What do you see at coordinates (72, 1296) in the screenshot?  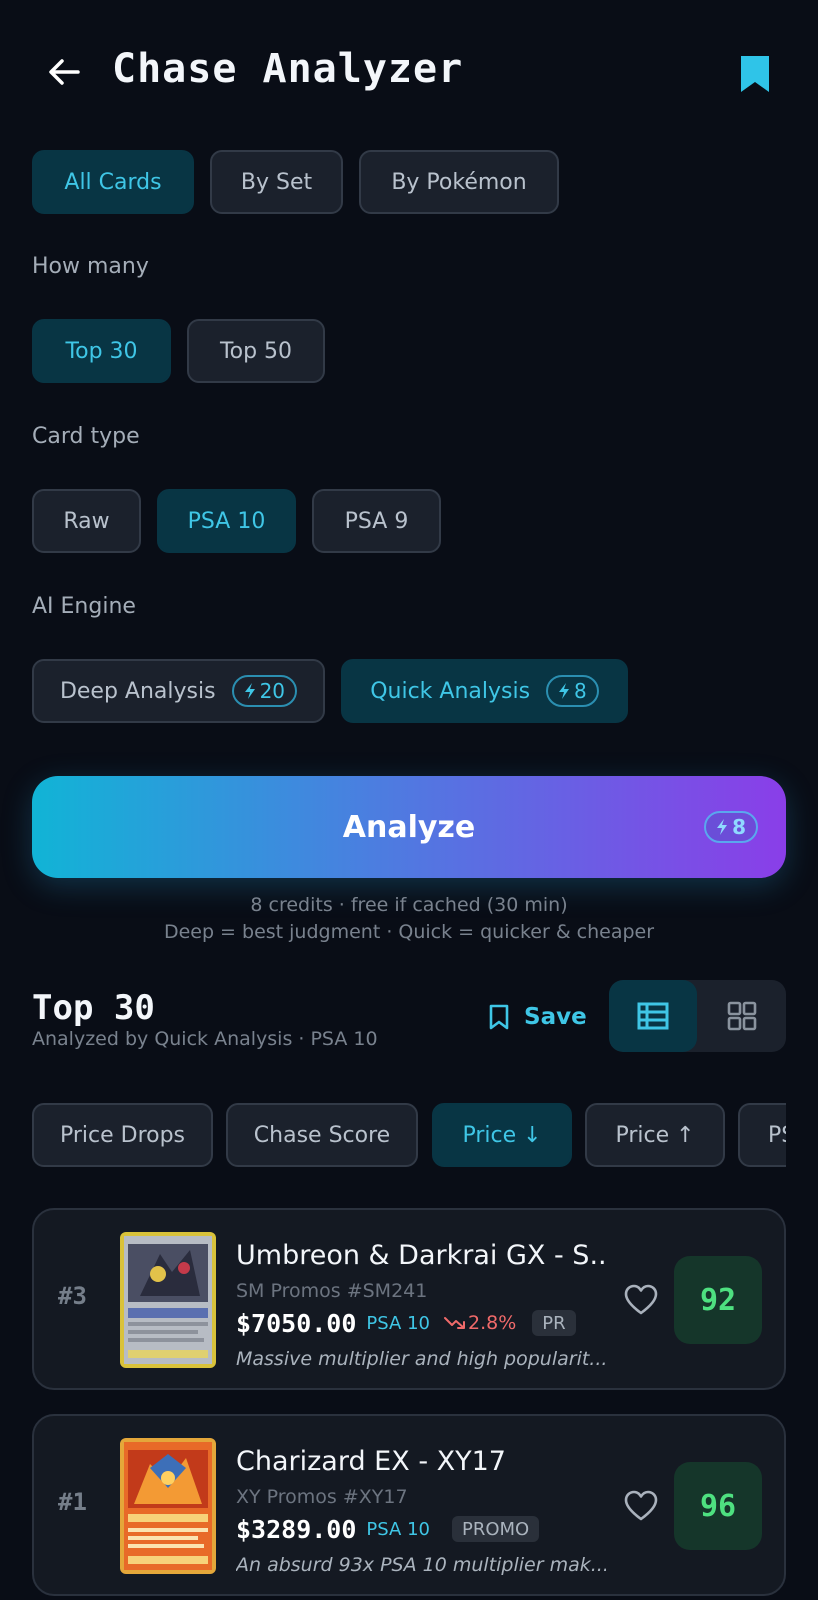 I see `card-rank: #3` at bounding box center [72, 1296].